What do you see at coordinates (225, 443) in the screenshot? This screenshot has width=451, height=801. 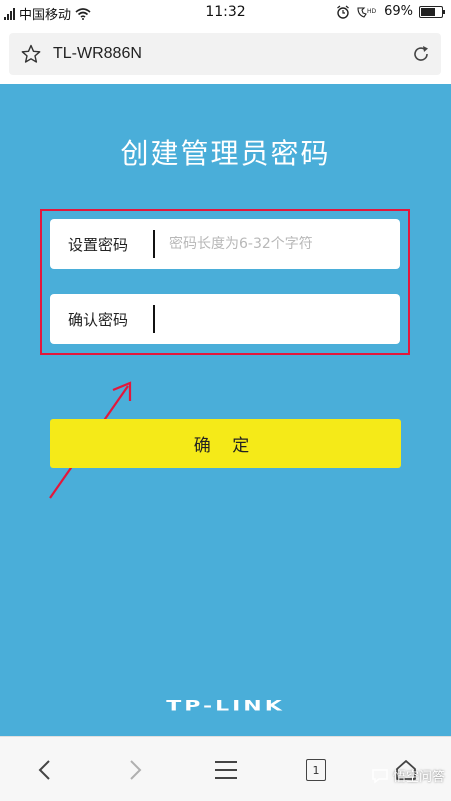 I see `confirm-button: 确 定` at bounding box center [225, 443].